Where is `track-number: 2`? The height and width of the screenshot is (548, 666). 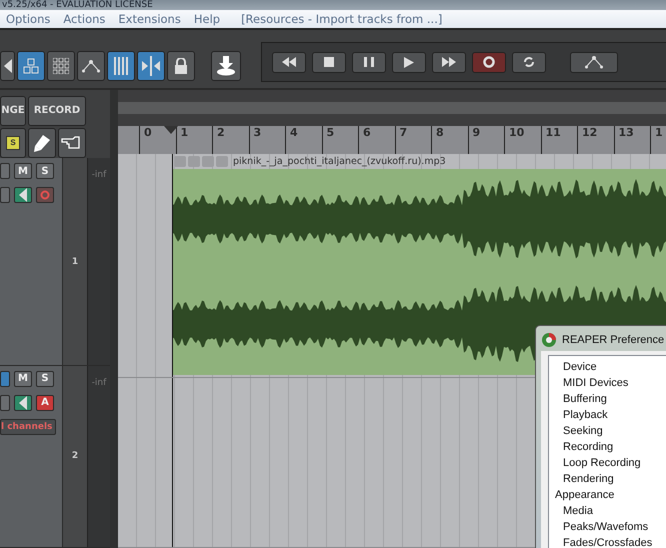 track-number: 2 is located at coordinates (75, 456).